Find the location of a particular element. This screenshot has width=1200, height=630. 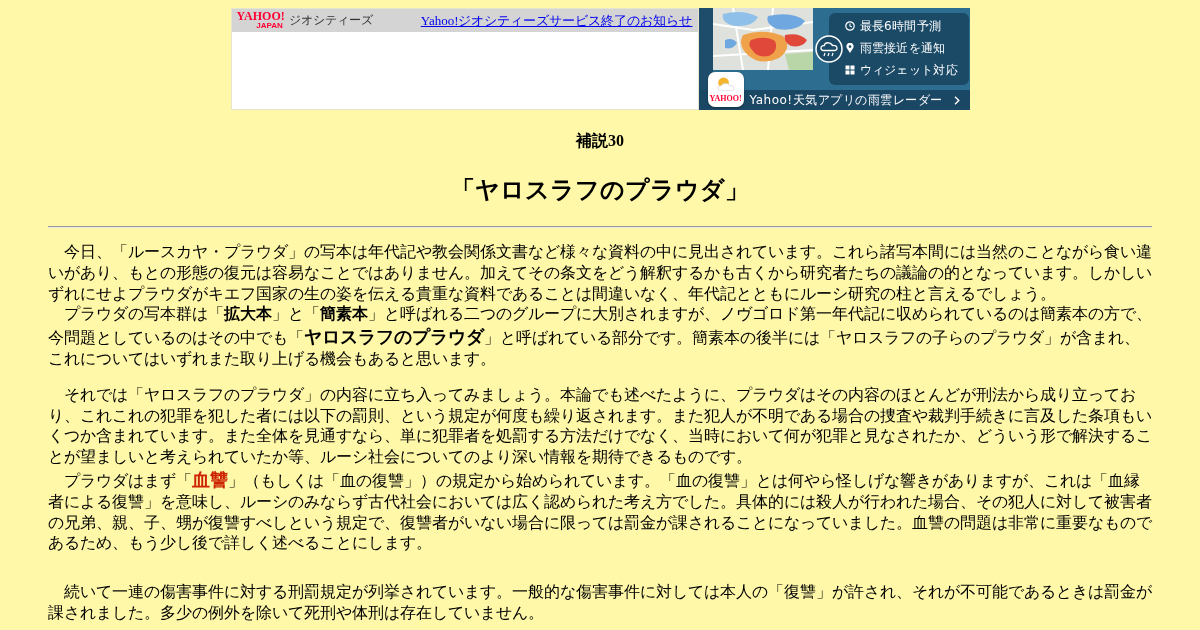

chevron-right-icon is located at coordinates (956, 100).